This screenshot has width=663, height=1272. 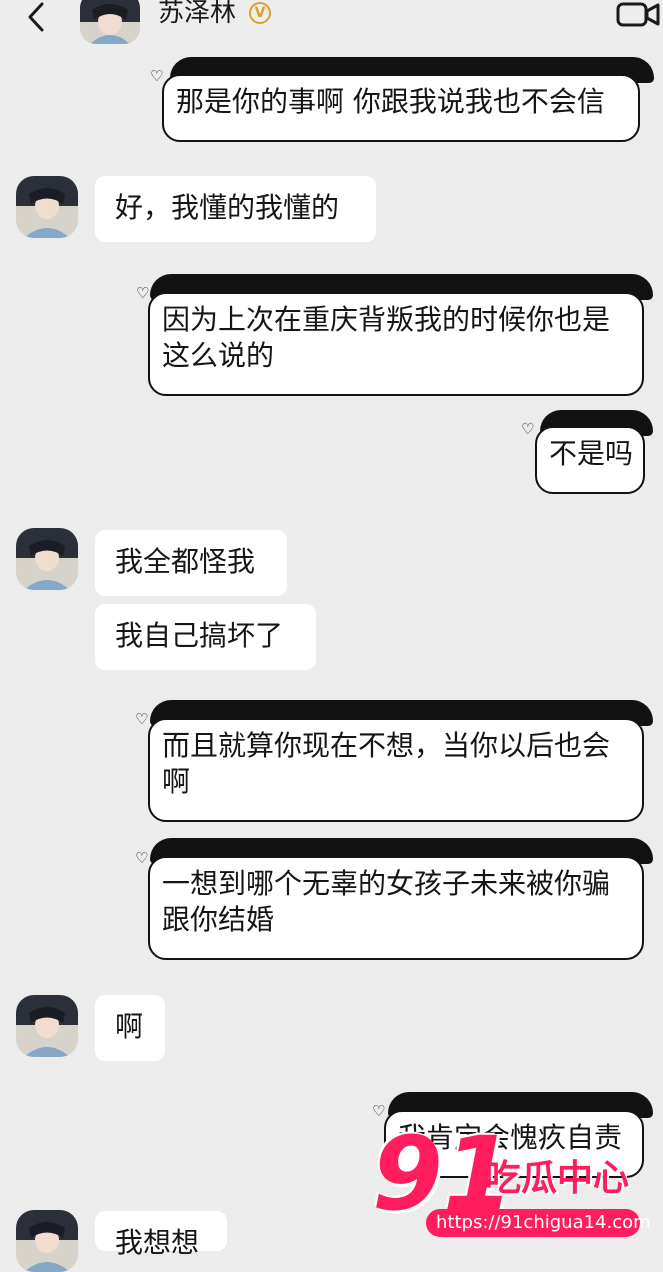 I want to click on message-text: 一想到哪个无辜的女孩子未来被你骗跟你结婚, so click(x=386, y=901).